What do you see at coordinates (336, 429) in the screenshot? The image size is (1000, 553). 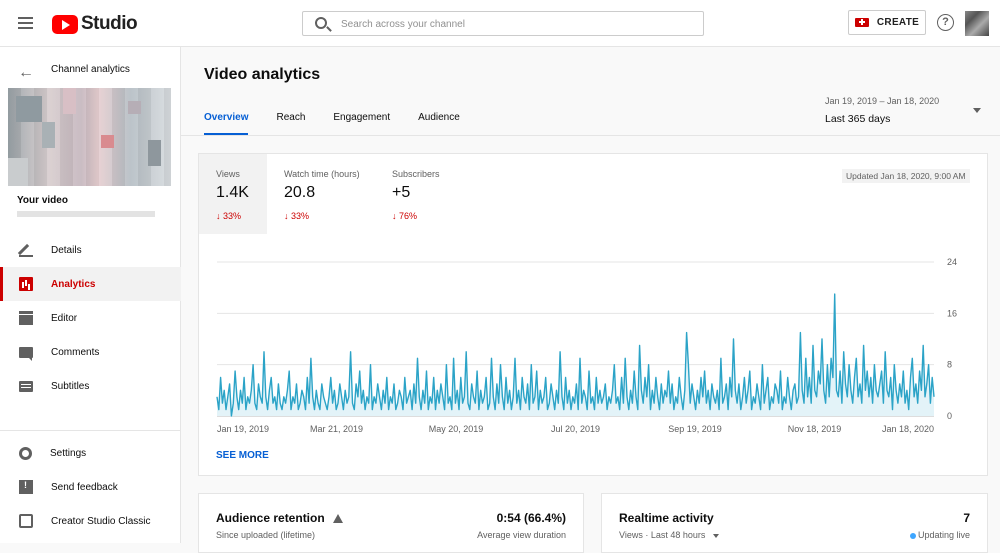 I see `x-tick-label: Mar 21, 2019` at bounding box center [336, 429].